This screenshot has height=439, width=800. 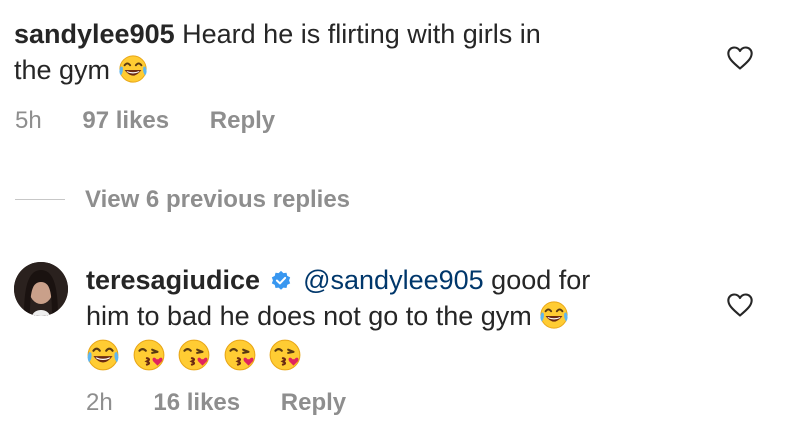 I want to click on comment-2-text-line2: him to bad he does not go to the gym, so click(x=309, y=316).